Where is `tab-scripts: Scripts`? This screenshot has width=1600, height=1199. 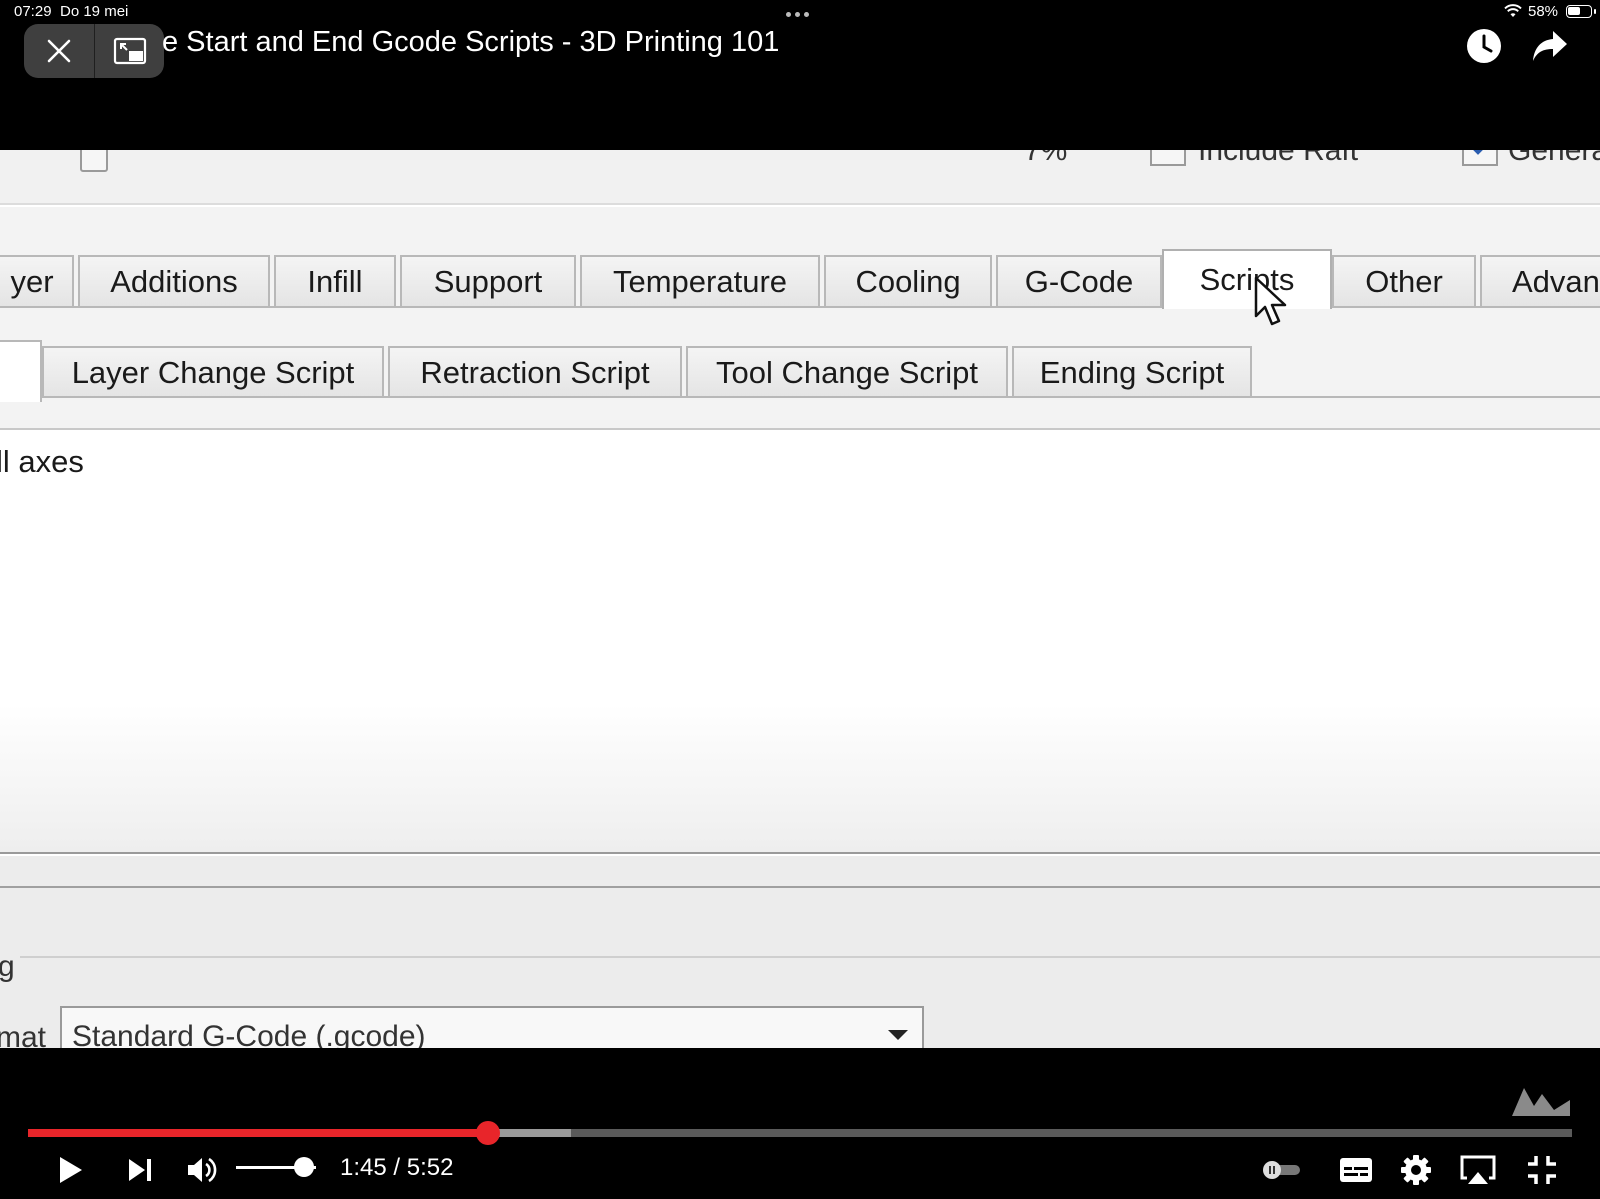 tab-scripts: Scripts is located at coordinates (1247, 279).